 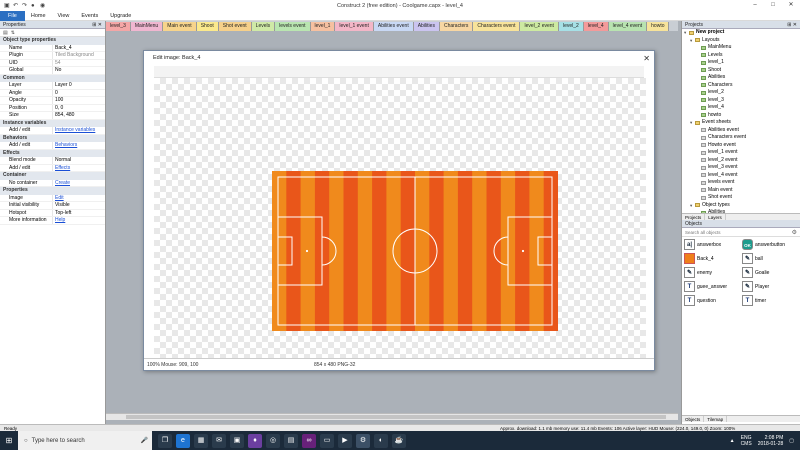 I want to click on property-value: 0, so click(x=78, y=92).